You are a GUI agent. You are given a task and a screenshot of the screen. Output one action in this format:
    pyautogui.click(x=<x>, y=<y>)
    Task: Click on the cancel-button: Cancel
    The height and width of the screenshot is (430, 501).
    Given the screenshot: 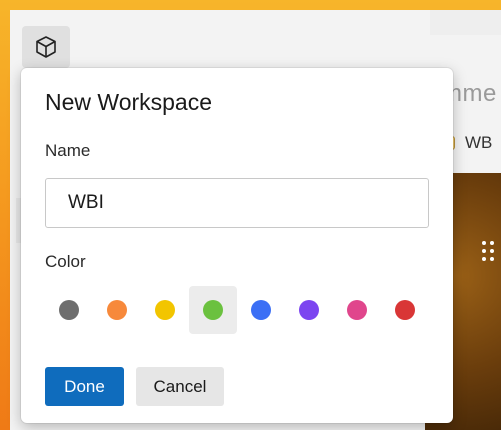 What is the action you would take?
    pyautogui.click(x=180, y=386)
    